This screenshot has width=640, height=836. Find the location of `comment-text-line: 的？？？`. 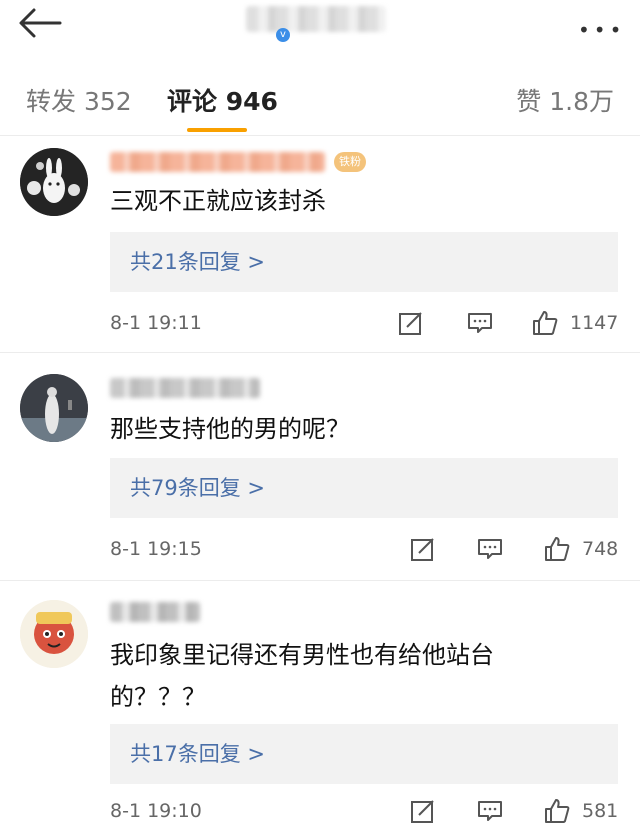

comment-text-line: 的？？？ is located at coordinates (158, 697).